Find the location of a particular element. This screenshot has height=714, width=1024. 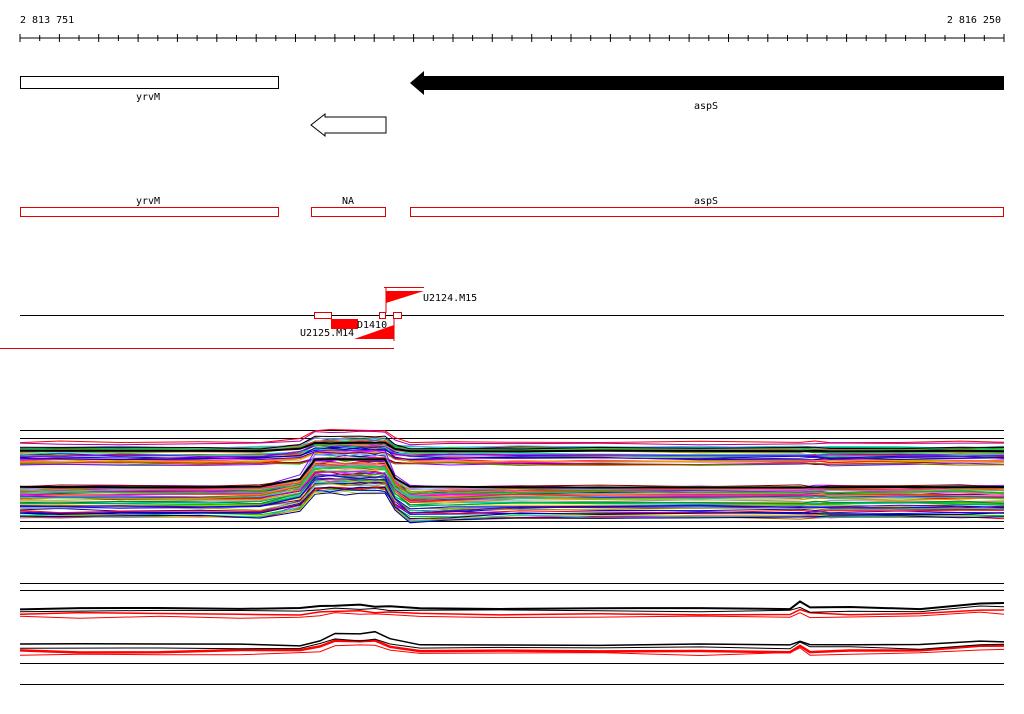

feature-u2124-flag is located at coordinates (405, 297).